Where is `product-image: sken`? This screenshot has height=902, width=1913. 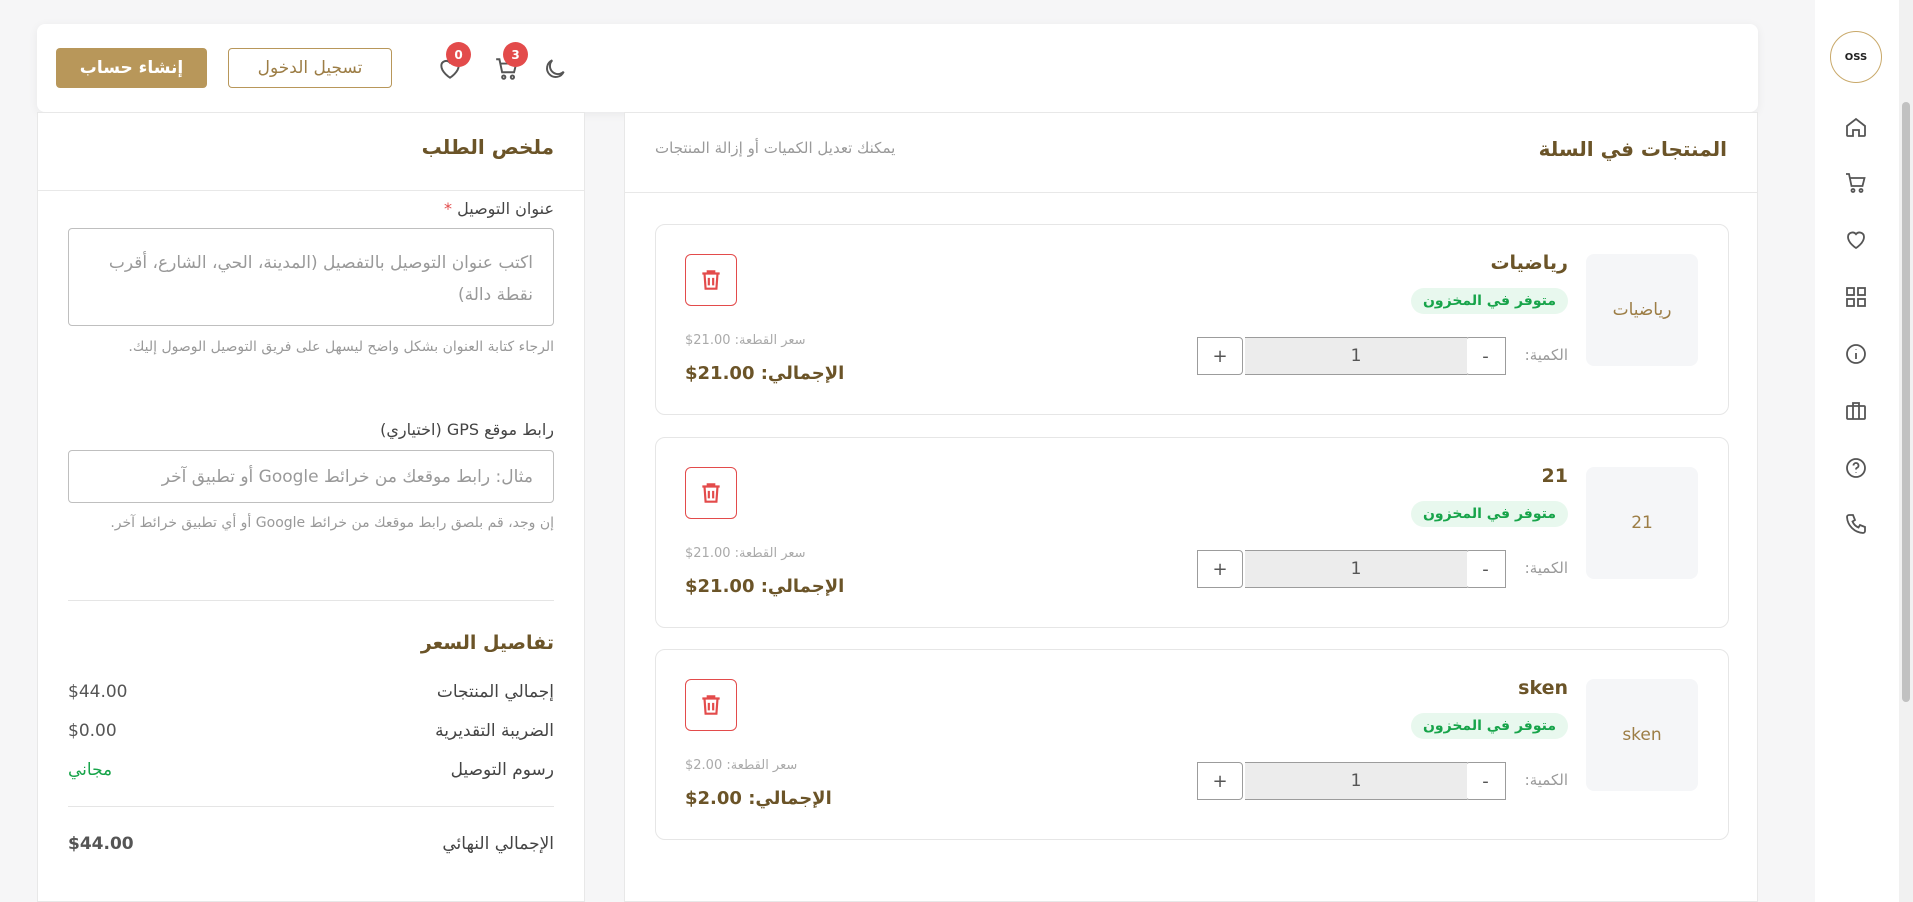 product-image: sken is located at coordinates (1642, 735).